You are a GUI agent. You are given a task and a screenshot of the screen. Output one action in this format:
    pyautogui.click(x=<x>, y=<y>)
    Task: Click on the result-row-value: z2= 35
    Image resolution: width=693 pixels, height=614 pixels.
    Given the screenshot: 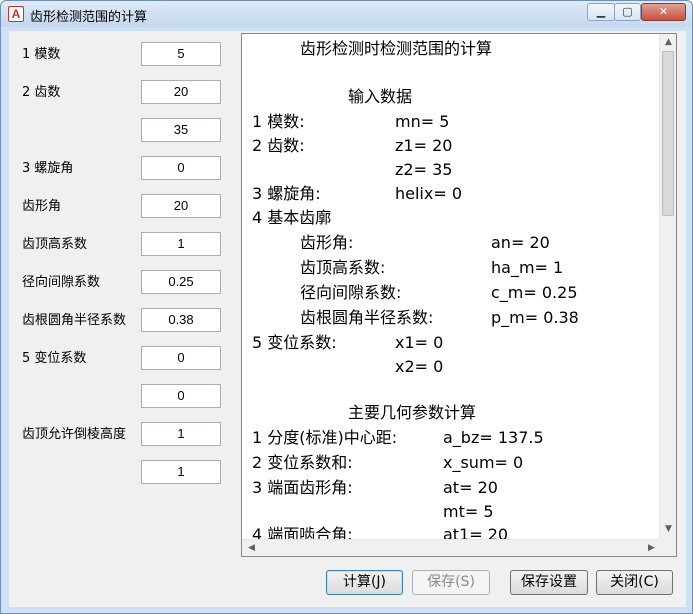 What is the action you would take?
    pyautogui.click(x=424, y=169)
    